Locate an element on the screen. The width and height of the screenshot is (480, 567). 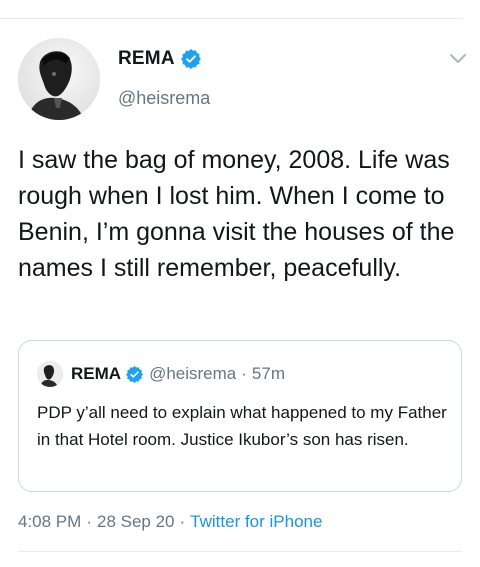
tweet-header: REMA @heisrema is located at coordinates (243, 79).